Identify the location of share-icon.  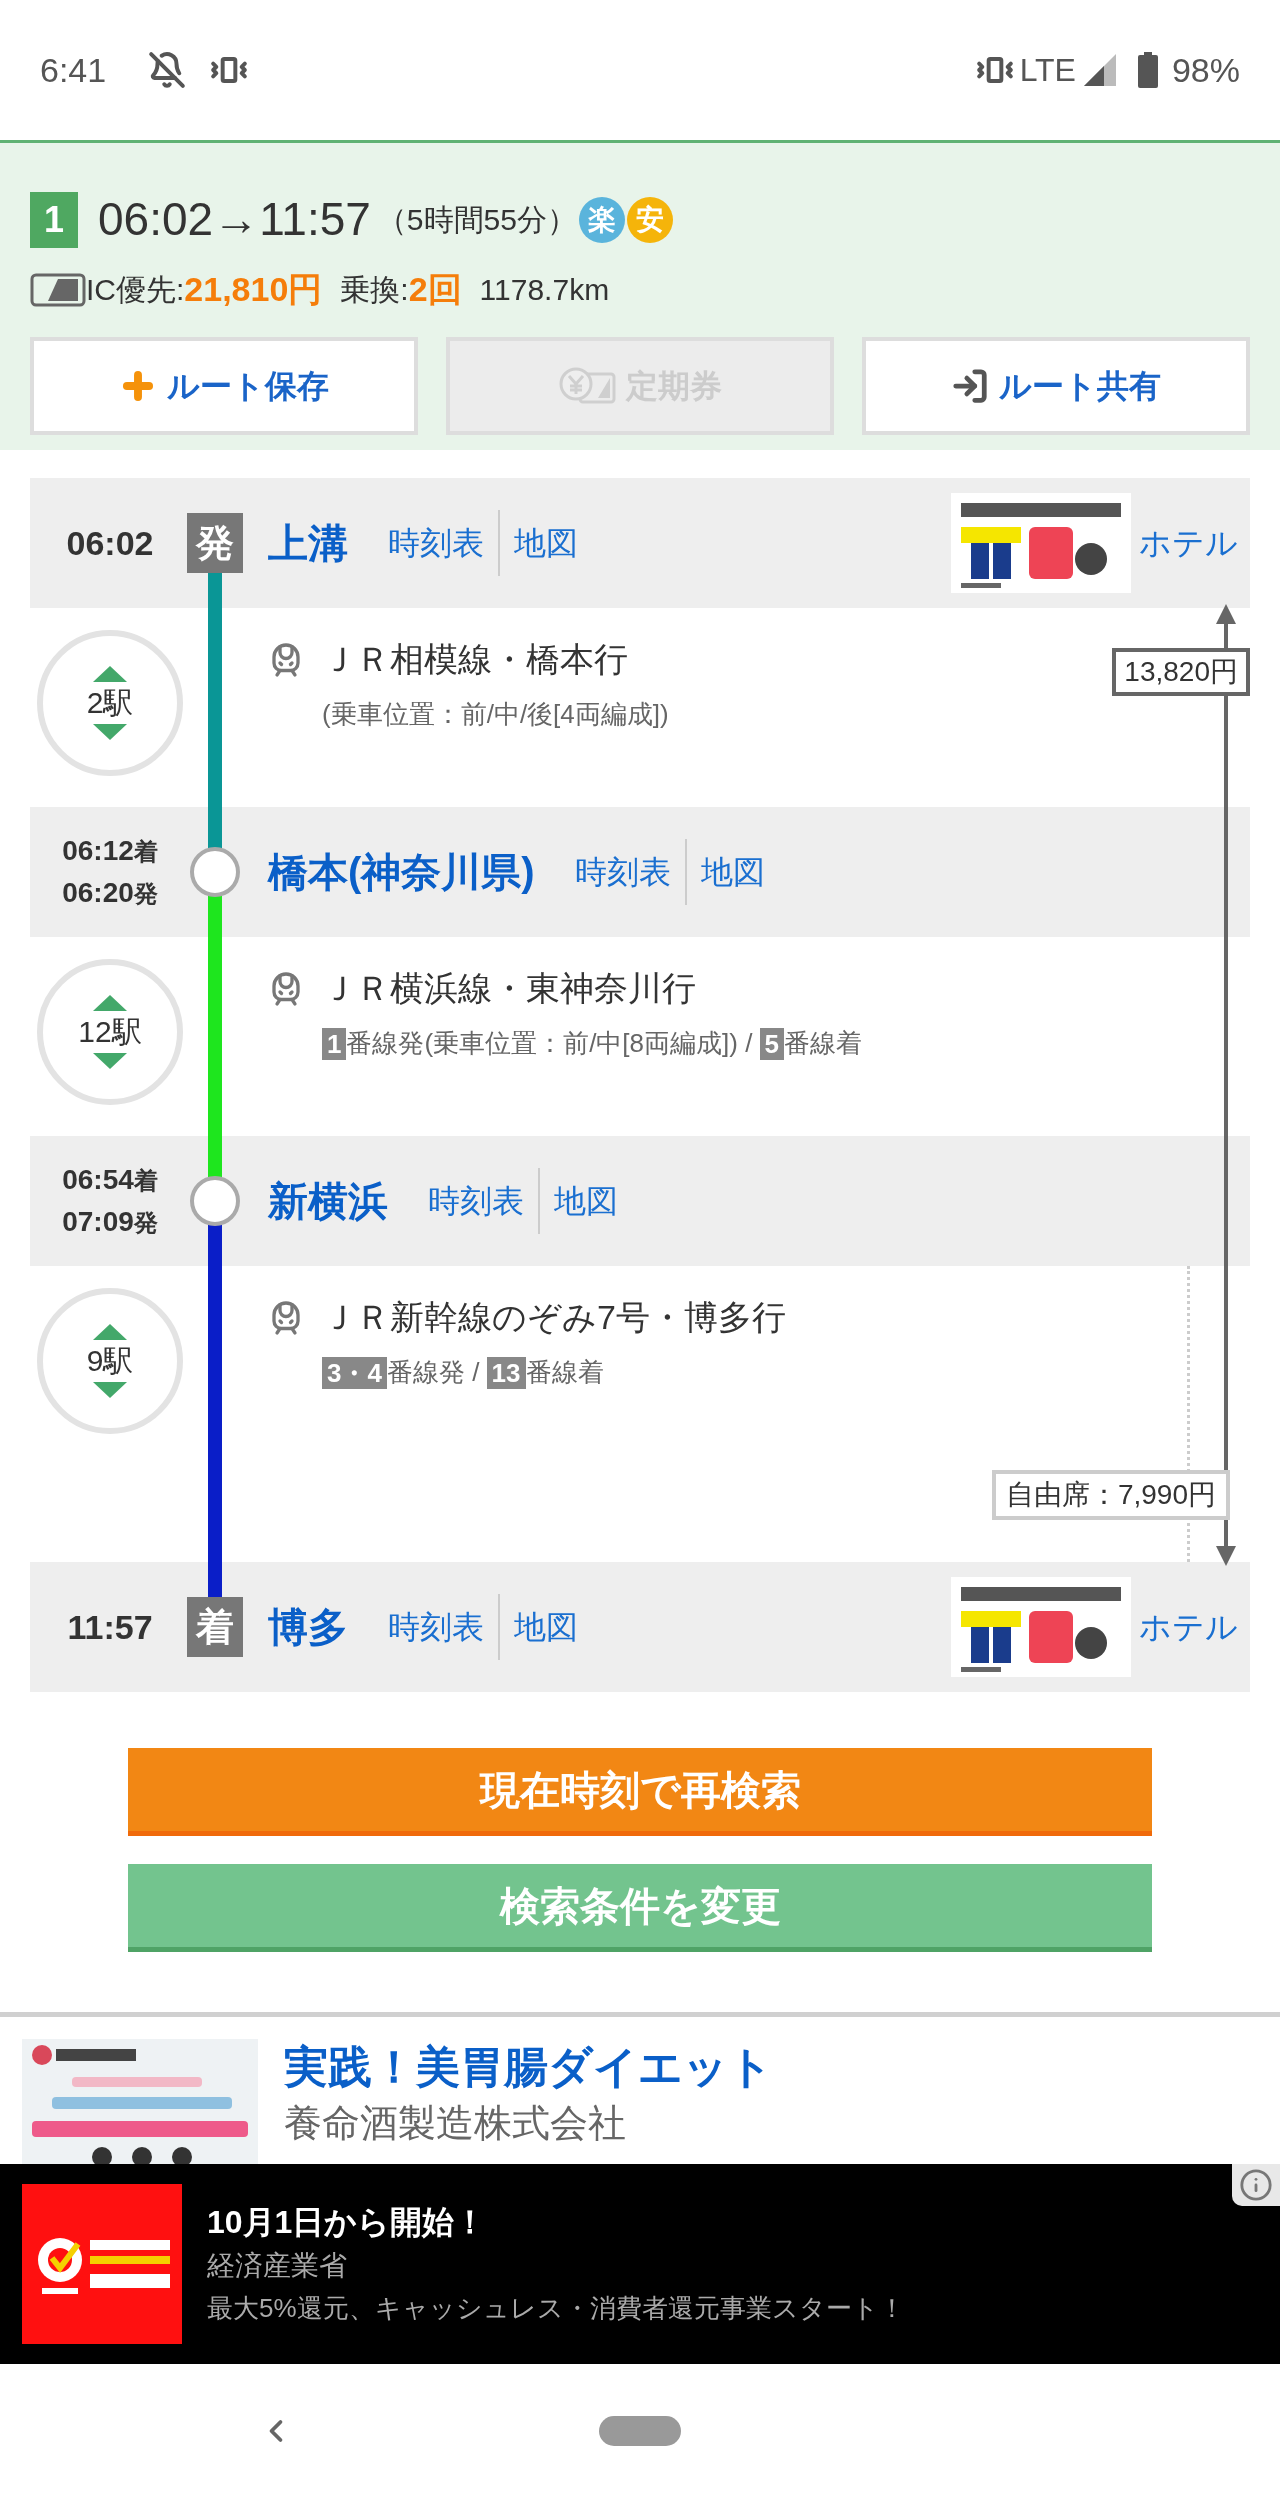
(970, 386).